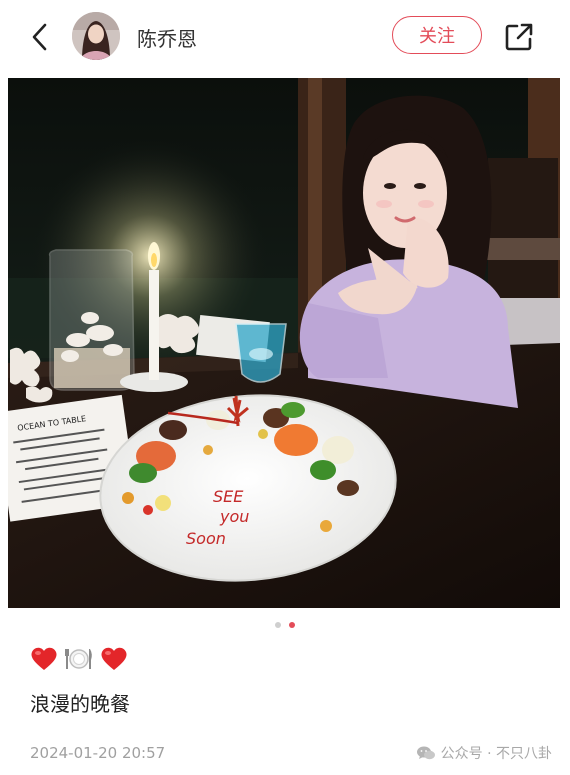 The image size is (570, 775). I want to click on wechat-icon, so click(425, 753).